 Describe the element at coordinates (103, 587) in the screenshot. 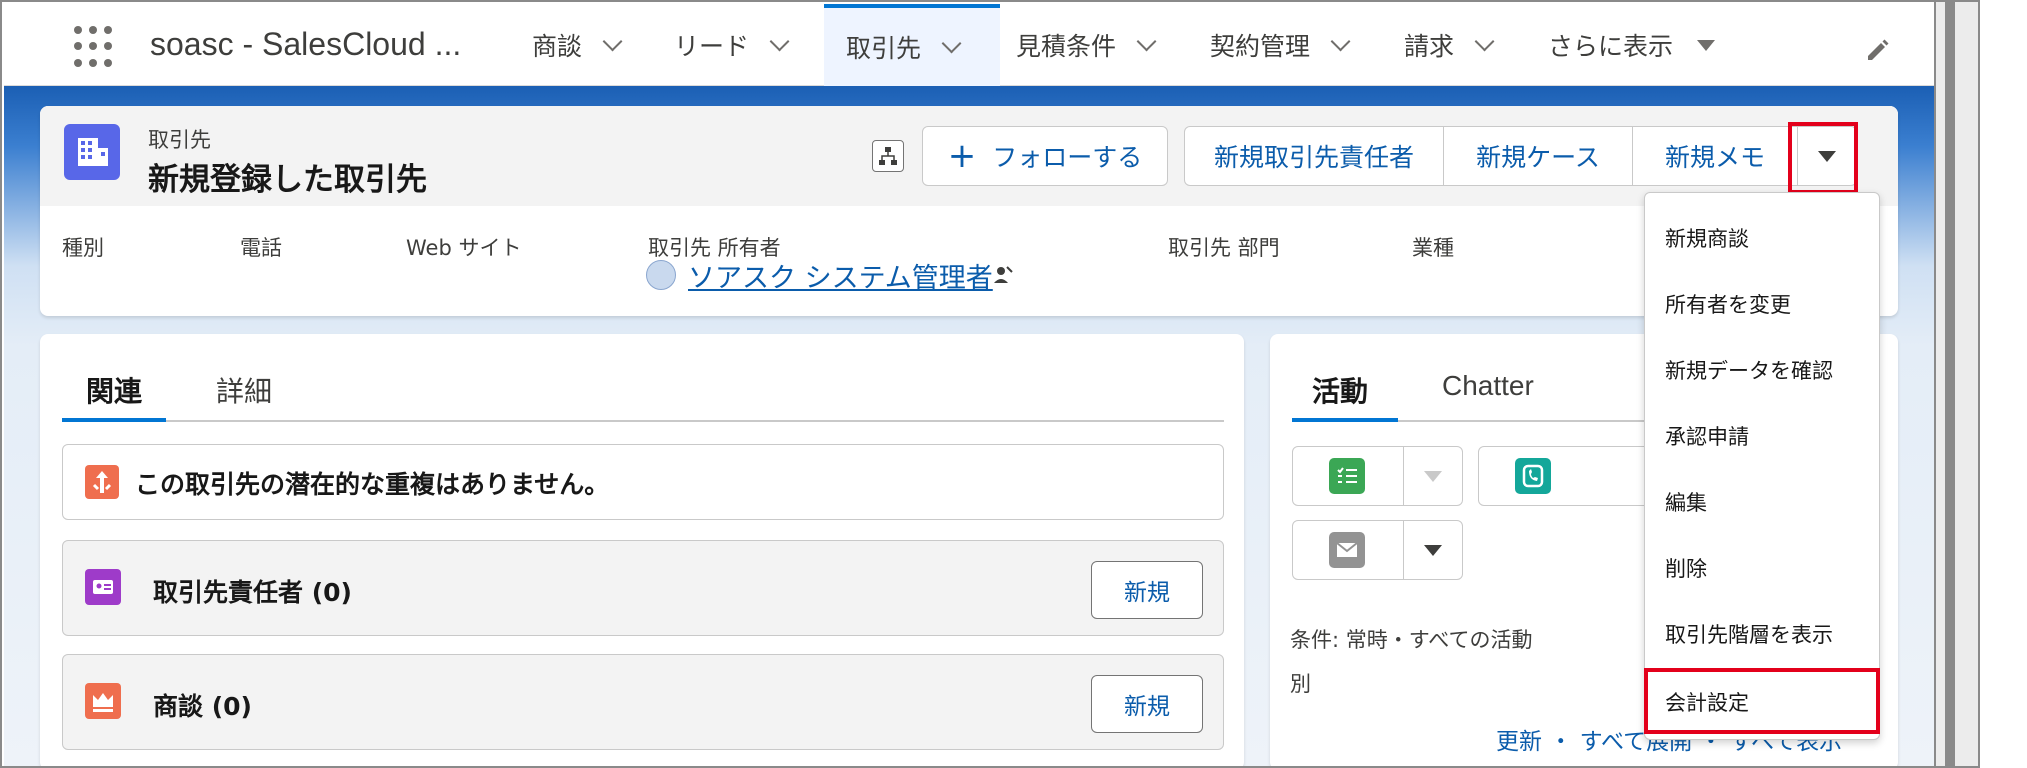

I see `contact-icon` at that location.